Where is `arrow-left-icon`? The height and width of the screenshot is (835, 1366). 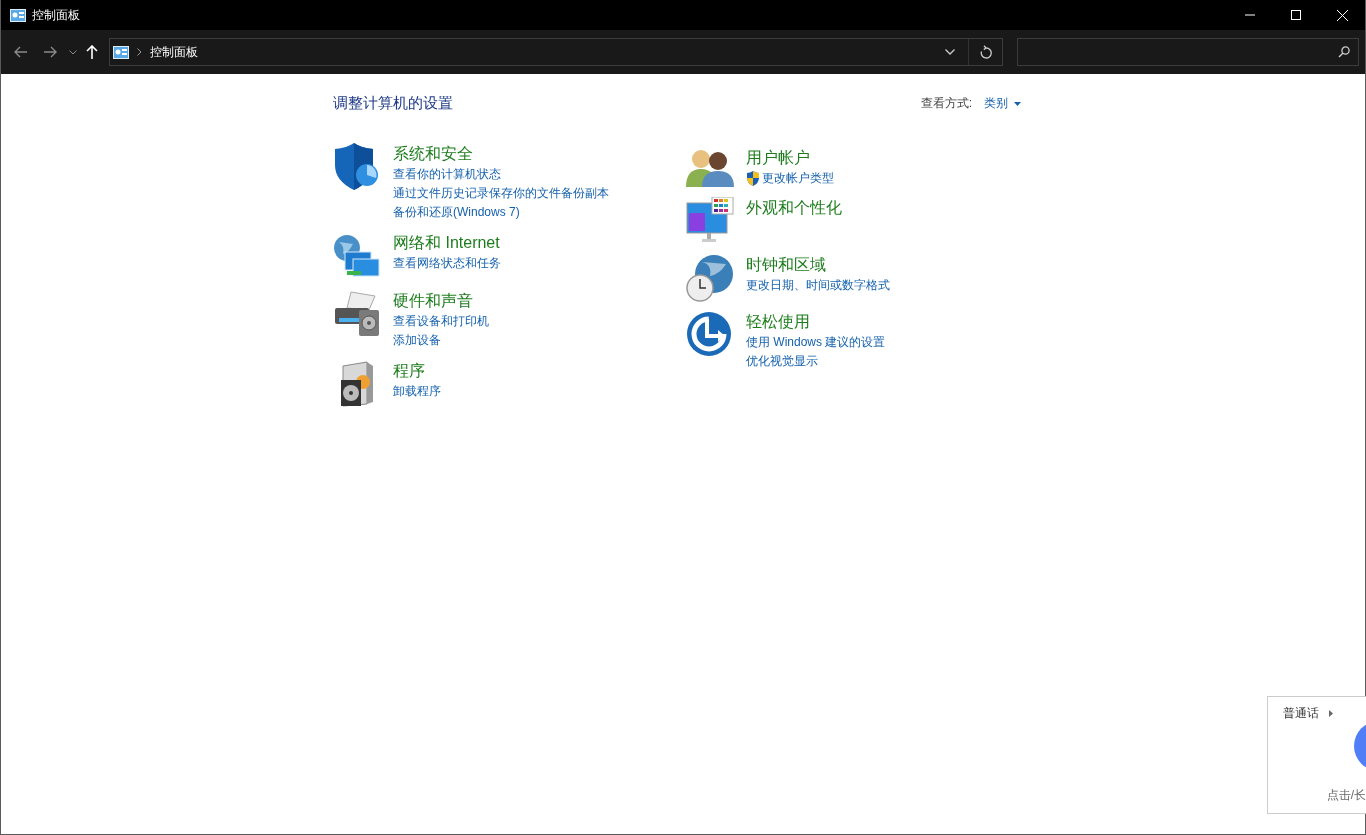 arrow-left-icon is located at coordinates (21, 52).